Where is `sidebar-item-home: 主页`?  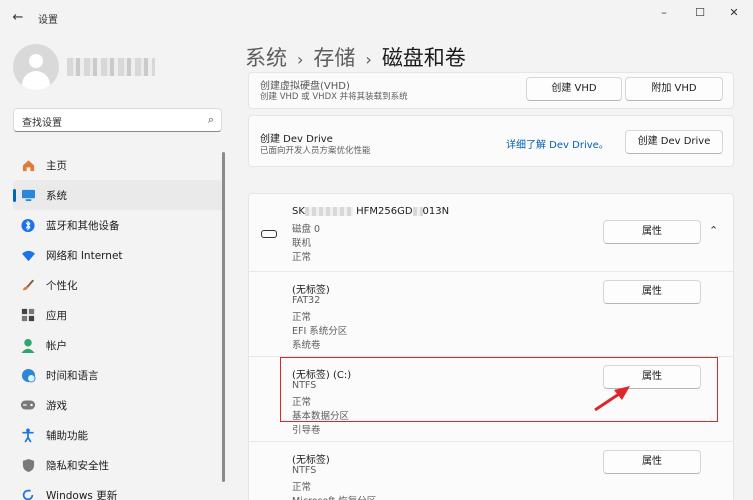 sidebar-item-home: 主页 is located at coordinates (118, 165).